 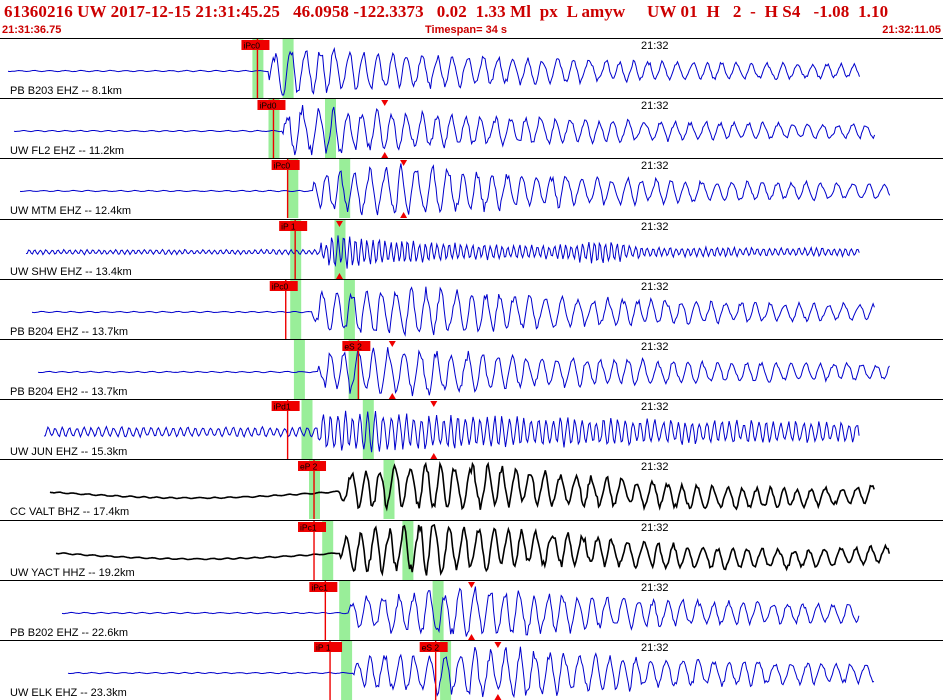 What do you see at coordinates (67, 151) in the screenshot?
I see `station-label: UW FL2 EHZ -- 11.2km` at bounding box center [67, 151].